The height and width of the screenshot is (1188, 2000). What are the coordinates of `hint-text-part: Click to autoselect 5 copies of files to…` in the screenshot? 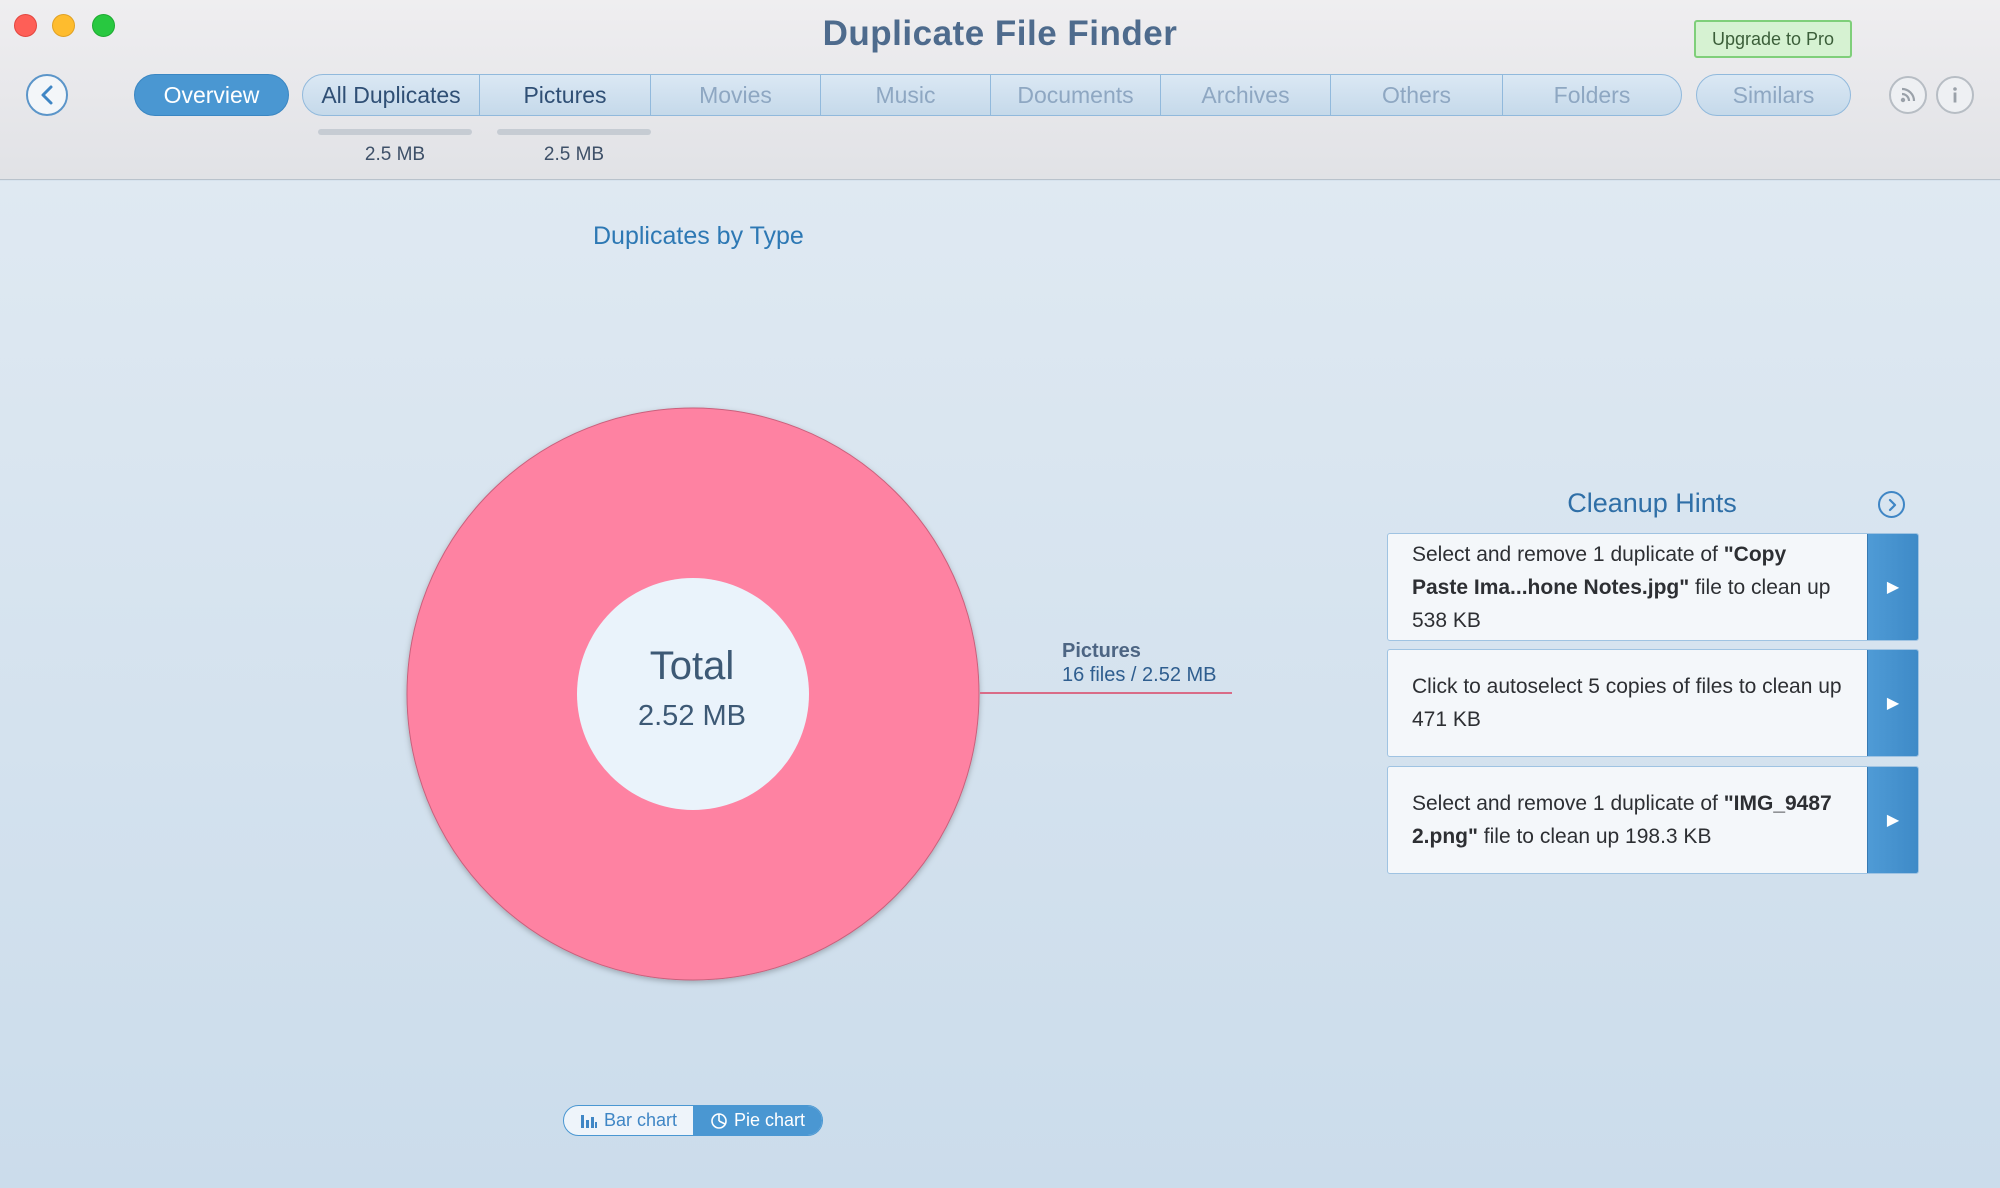 It's located at (1627, 703).